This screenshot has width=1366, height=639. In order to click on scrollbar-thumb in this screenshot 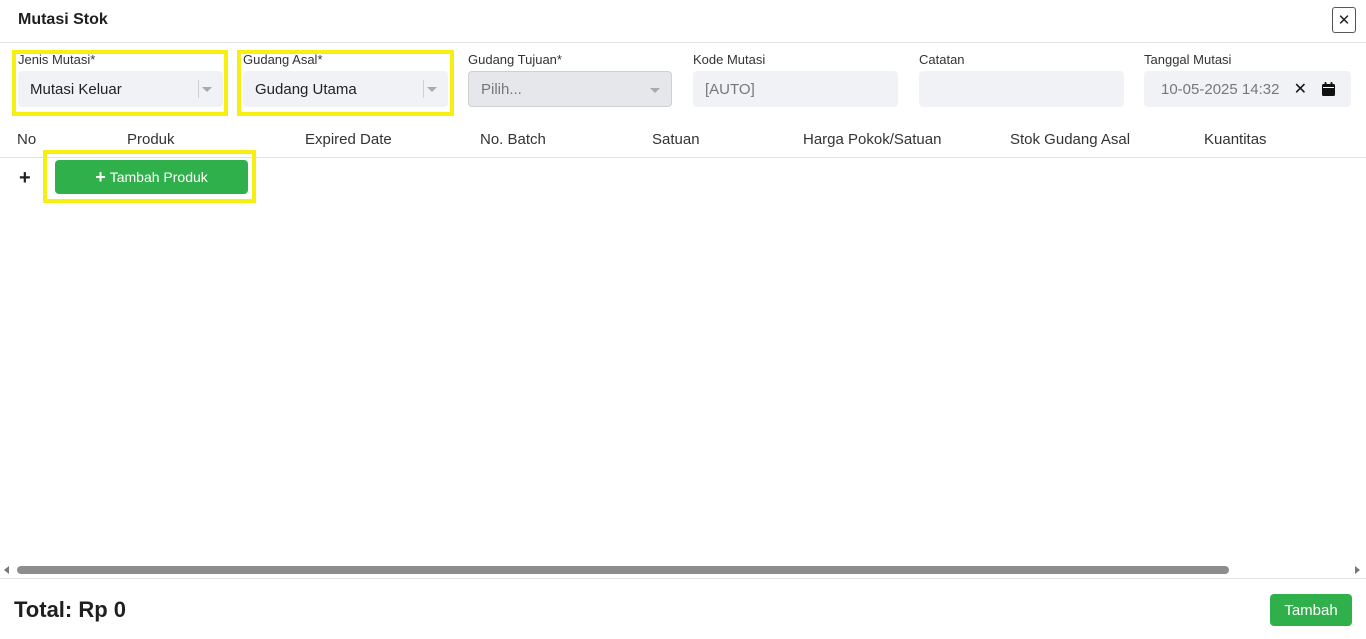, I will do `click(623, 570)`.